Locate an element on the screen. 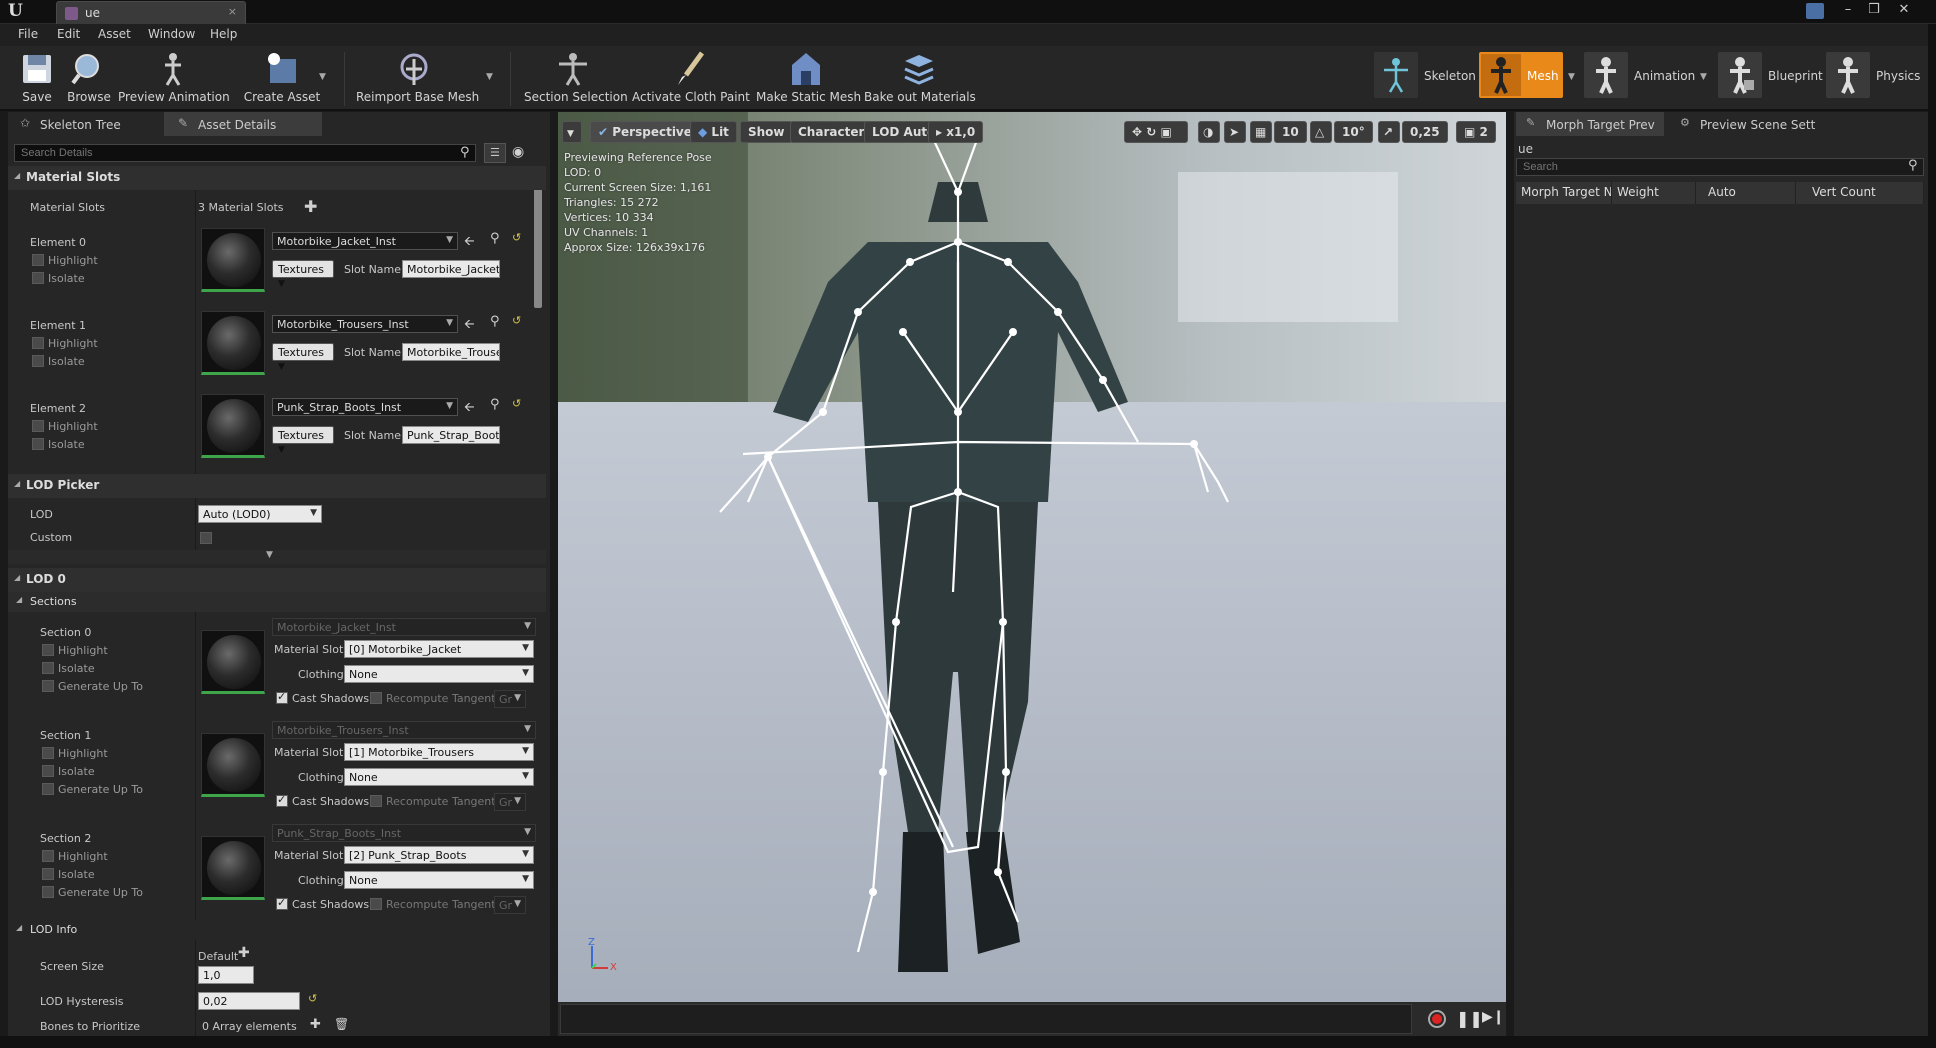 This screenshot has width=1936, height=1048. lod0-header: LOD 0 is located at coordinates (277, 580).